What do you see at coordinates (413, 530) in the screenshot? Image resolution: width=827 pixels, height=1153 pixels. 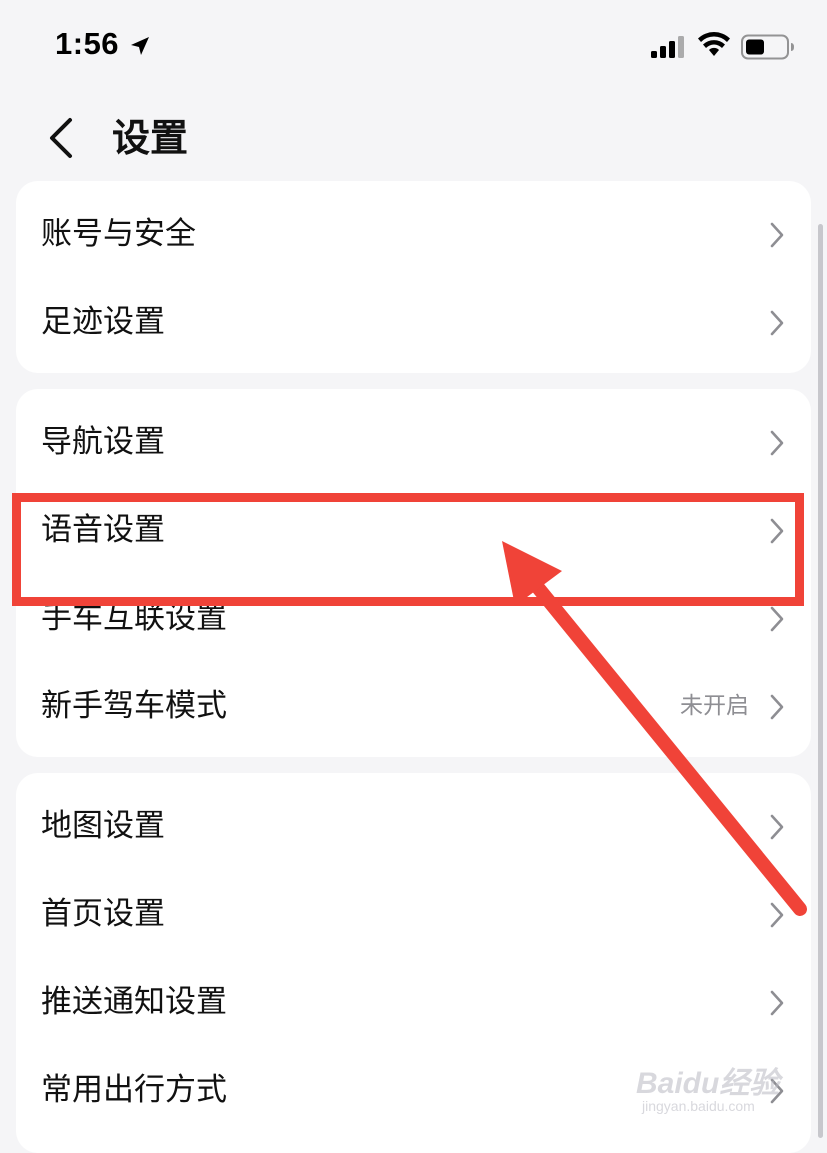 I see `row-voice-settings: 语音设置` at bounding box center [413, 530].